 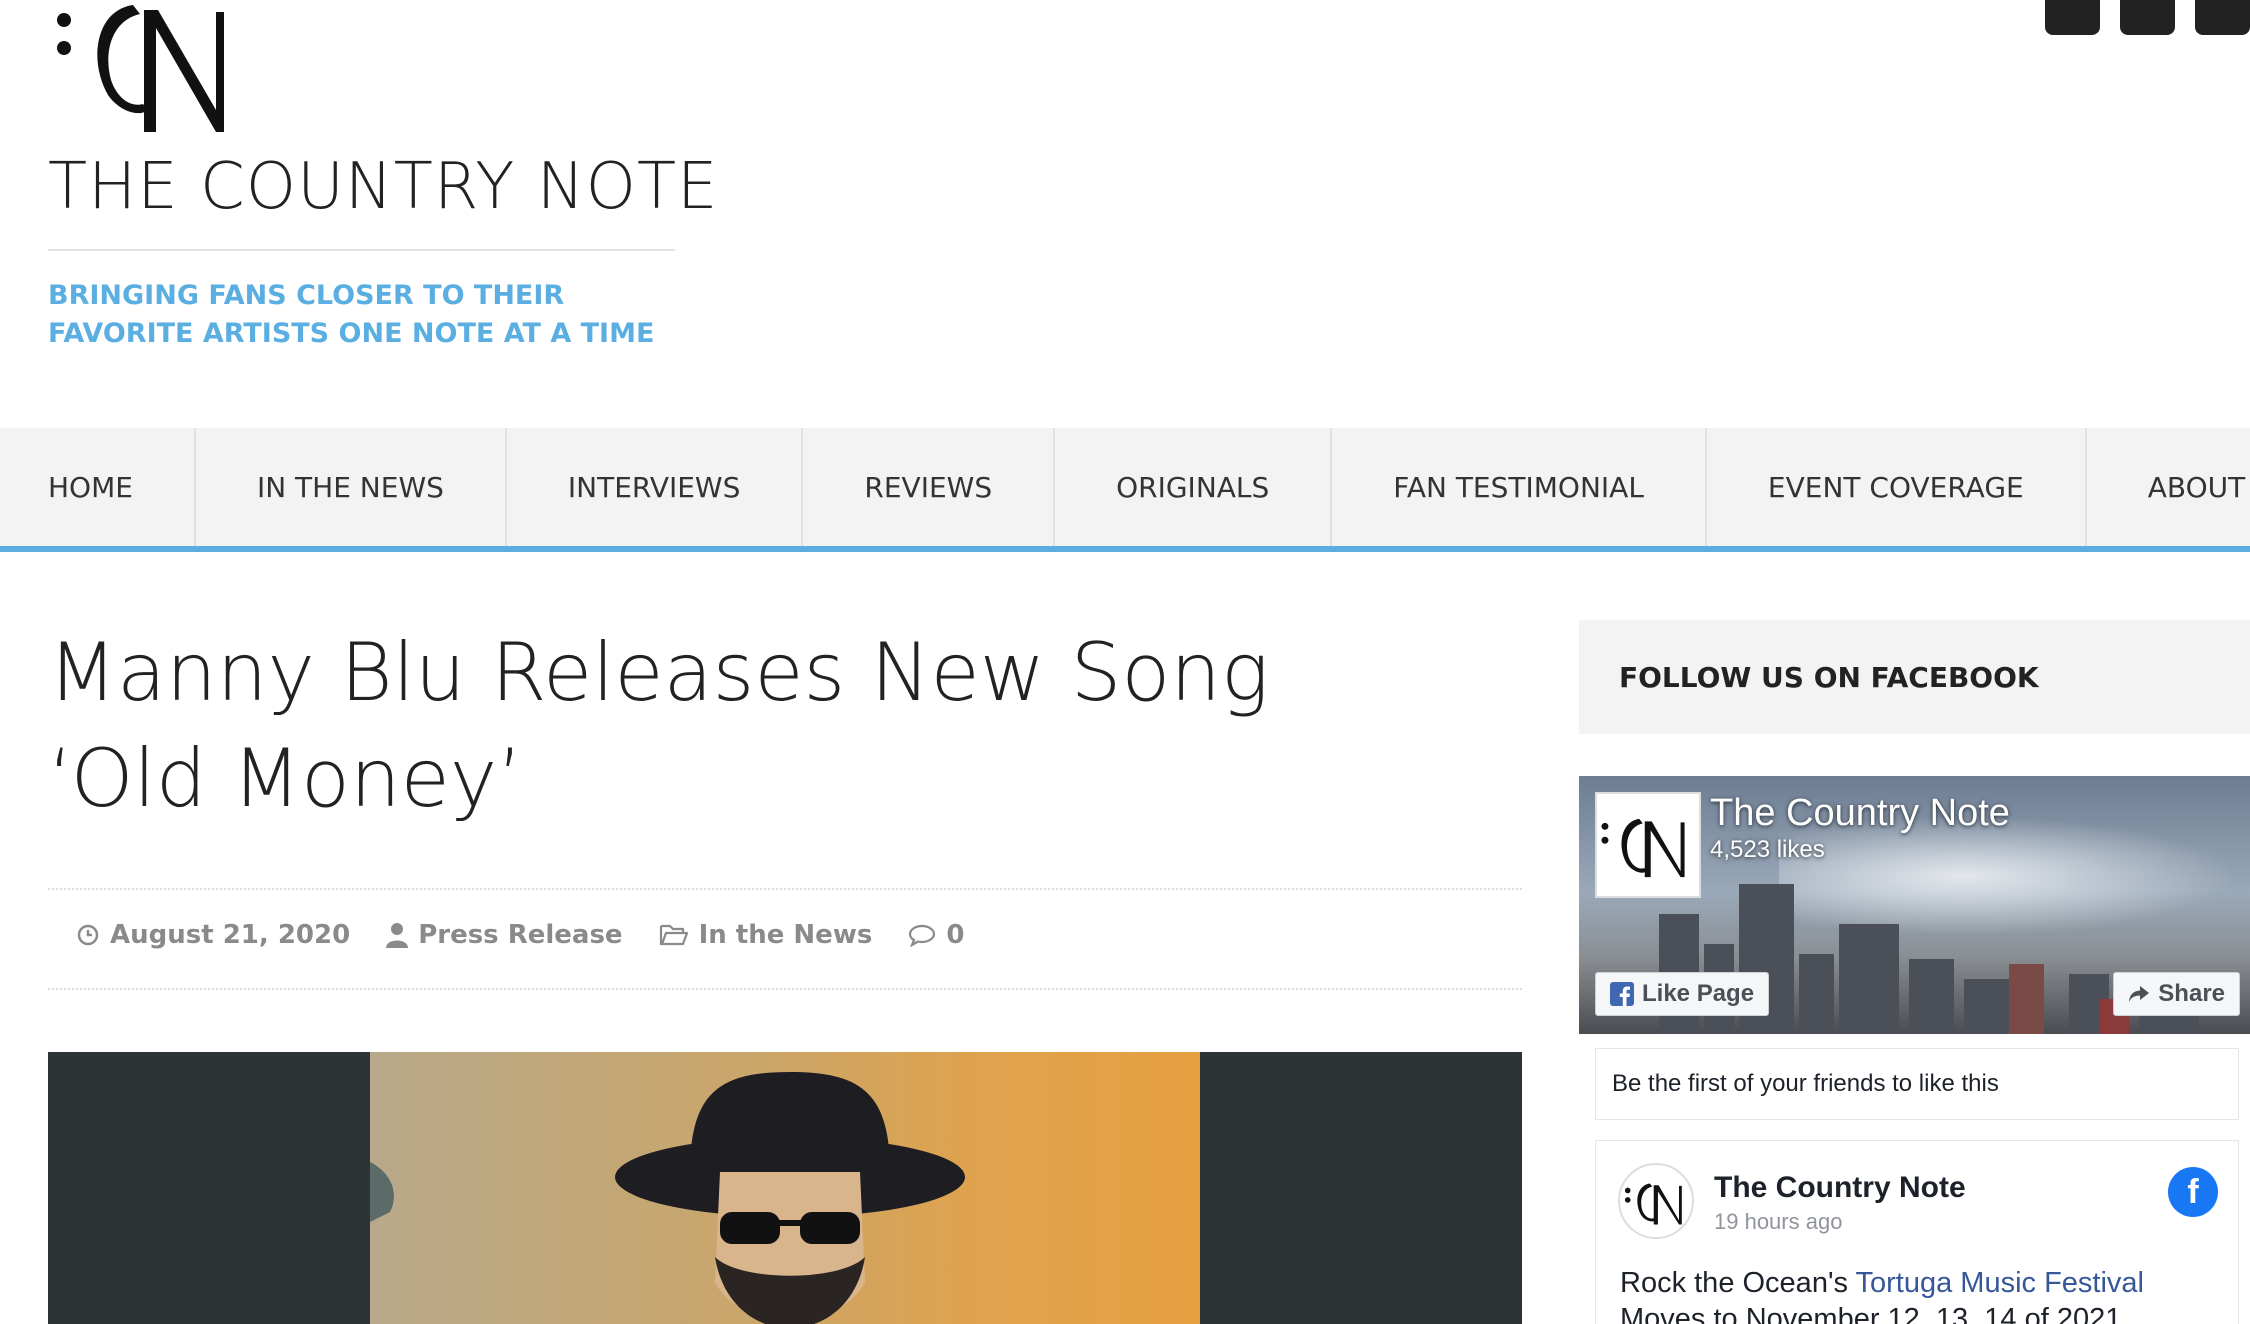 I want to click on post-timestamp: 19 hours ago, so click(x=1778, y=1222).